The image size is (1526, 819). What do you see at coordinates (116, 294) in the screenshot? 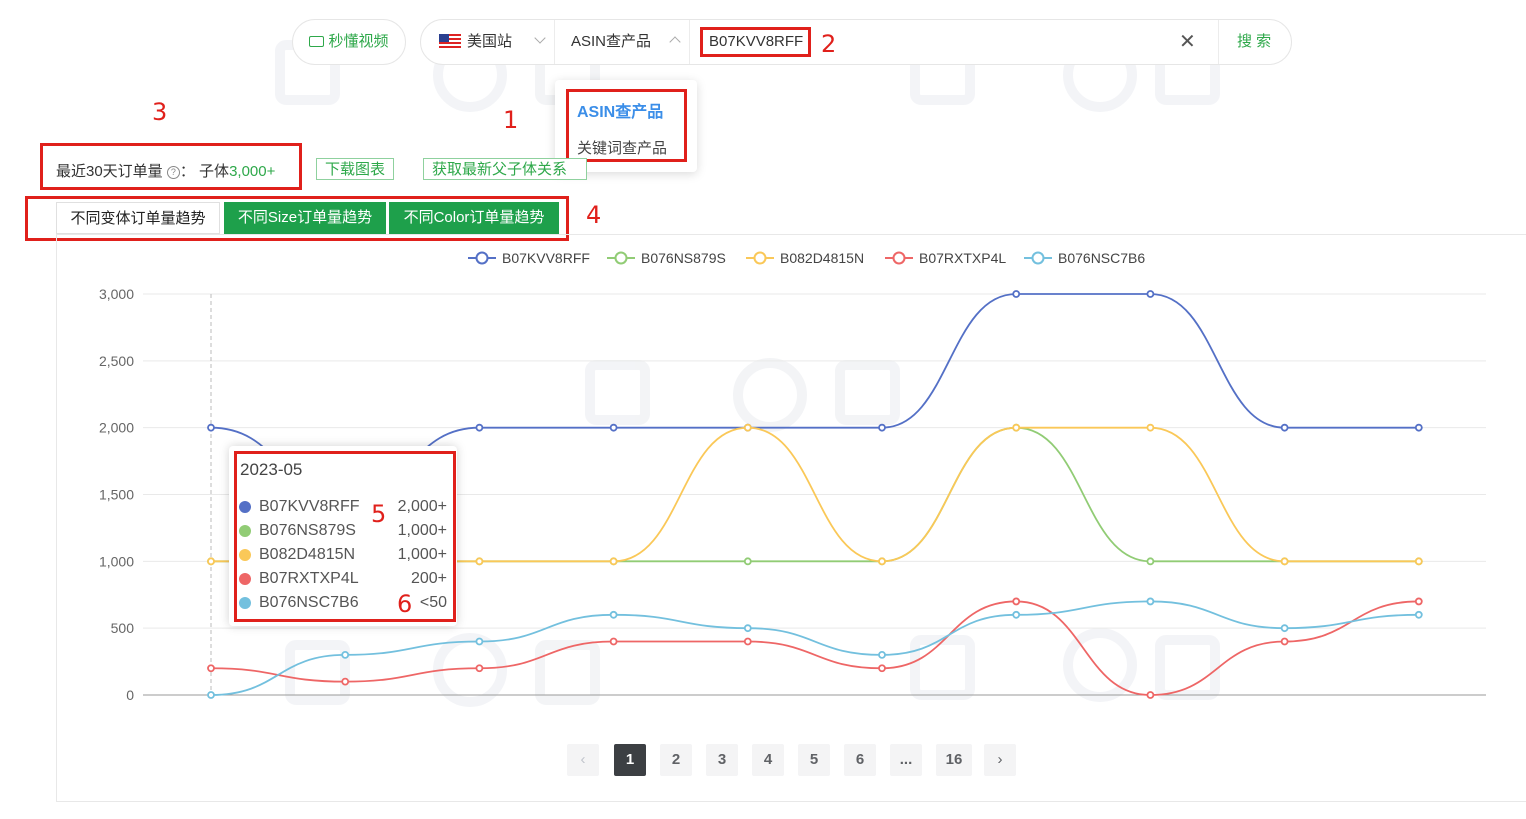
I see `y-tick-label: 3,000` at bounding box center [116, 294].